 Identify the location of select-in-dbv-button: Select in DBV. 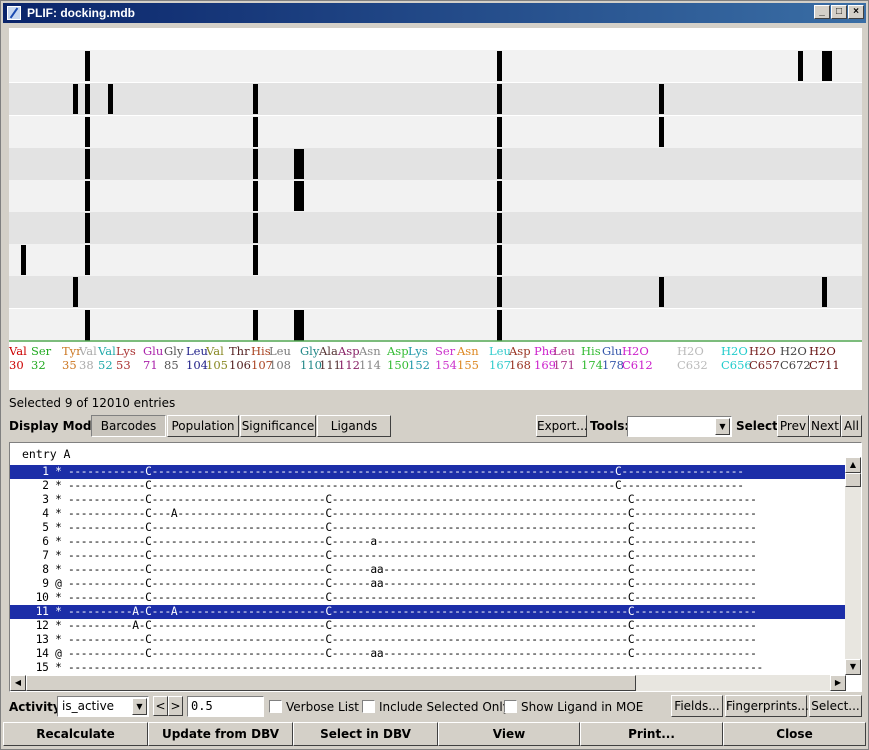
(365, 734).